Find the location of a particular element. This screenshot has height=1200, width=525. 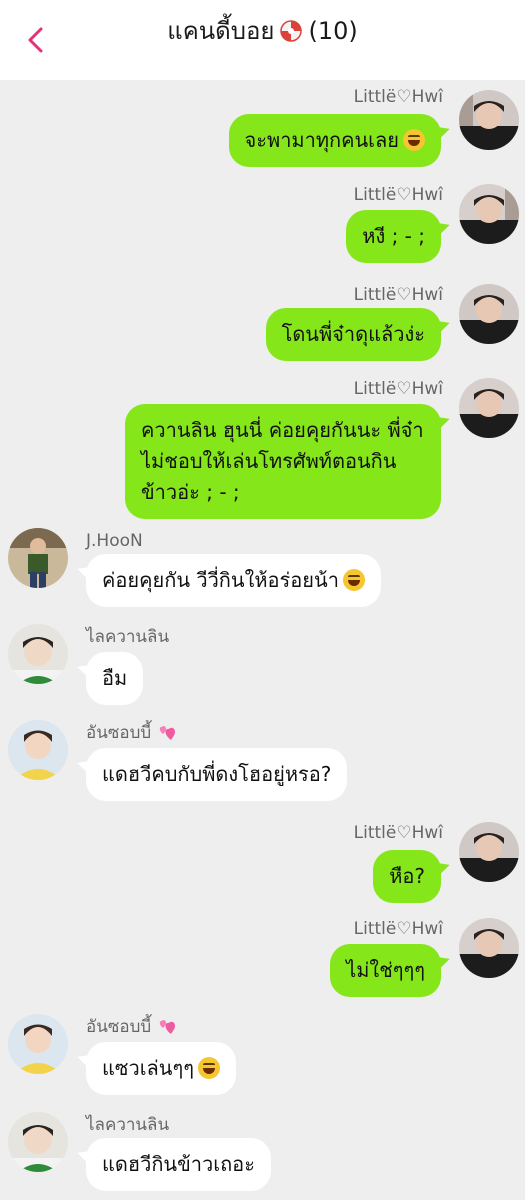

message-text: หือ? is located at coordinates (407, 876).